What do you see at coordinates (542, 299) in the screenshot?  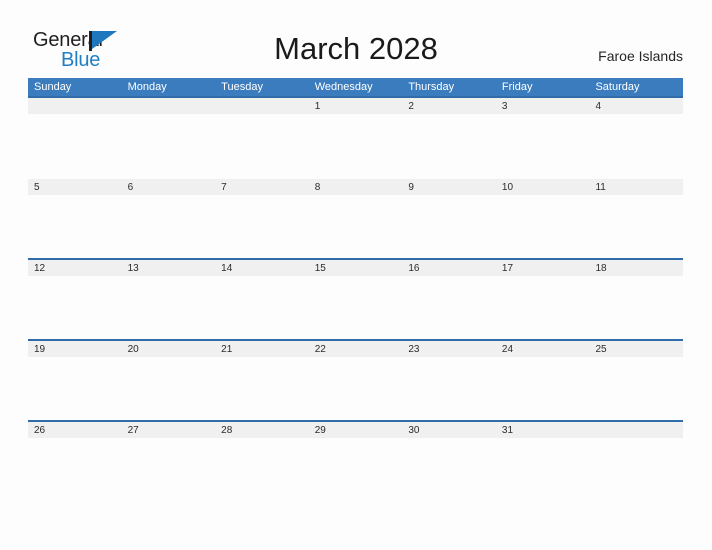 I see `day-cell: 17` at bounding box center [542, 299].